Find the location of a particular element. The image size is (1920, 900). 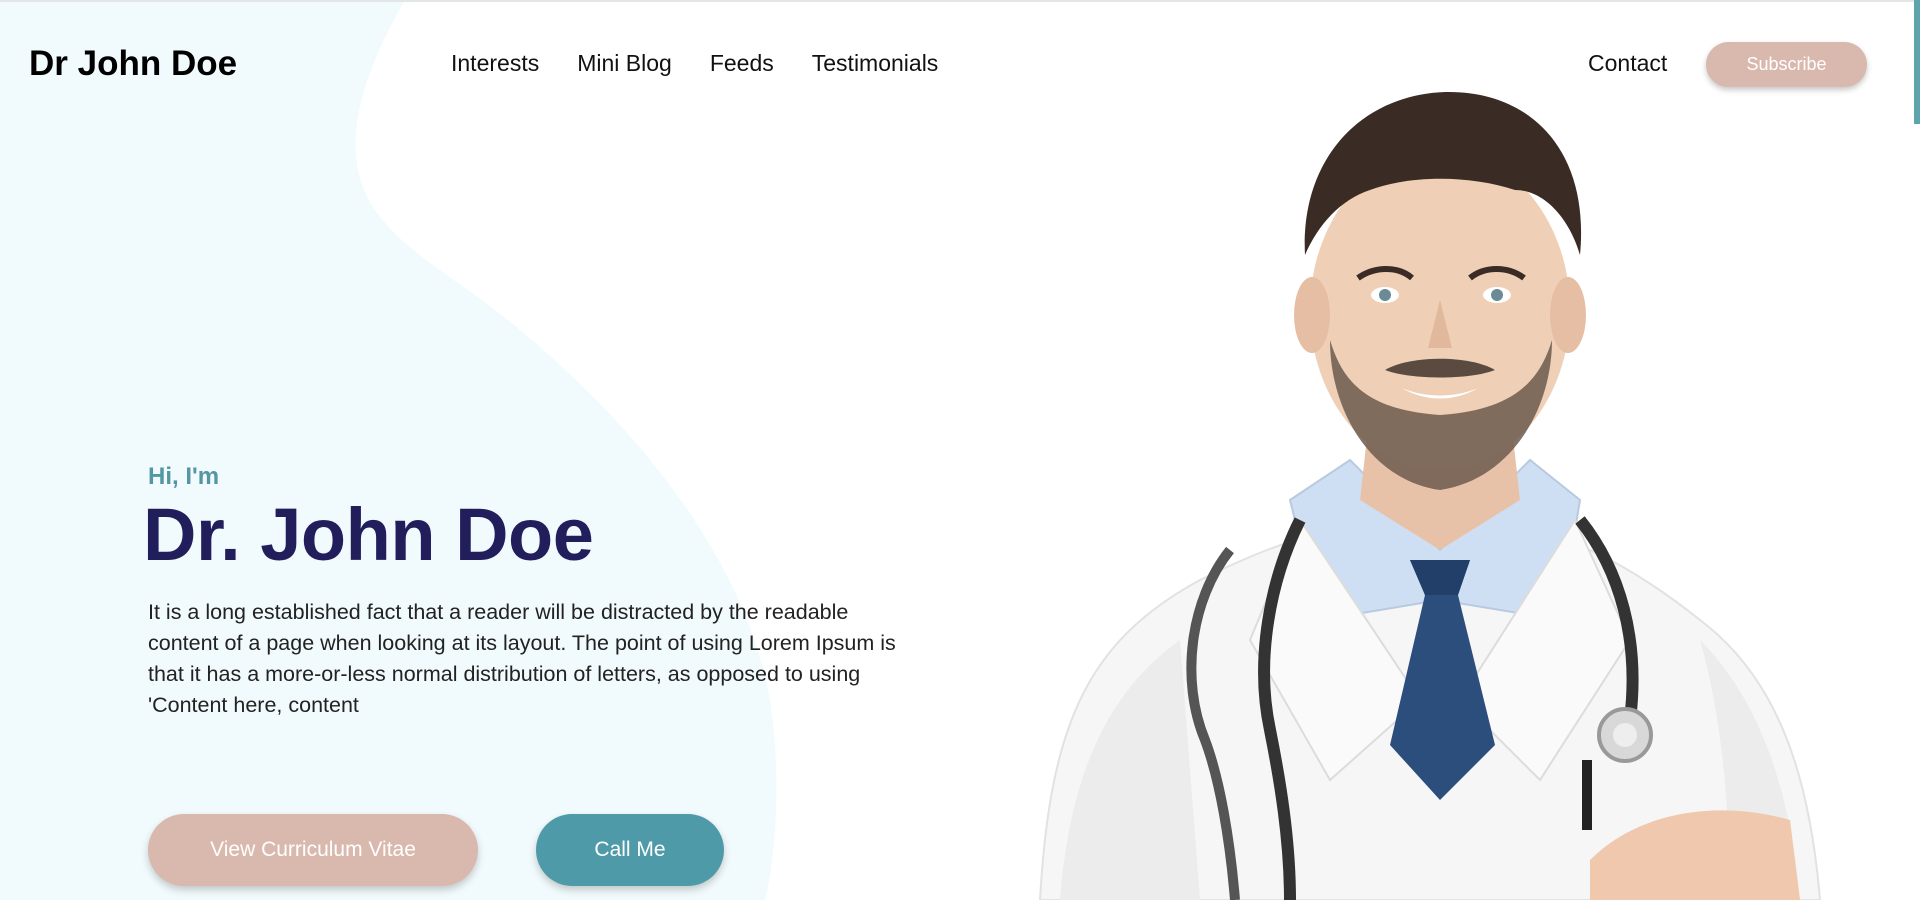

view-cv-button: View Curriculum Vitae is located at coordinates (313, 850).